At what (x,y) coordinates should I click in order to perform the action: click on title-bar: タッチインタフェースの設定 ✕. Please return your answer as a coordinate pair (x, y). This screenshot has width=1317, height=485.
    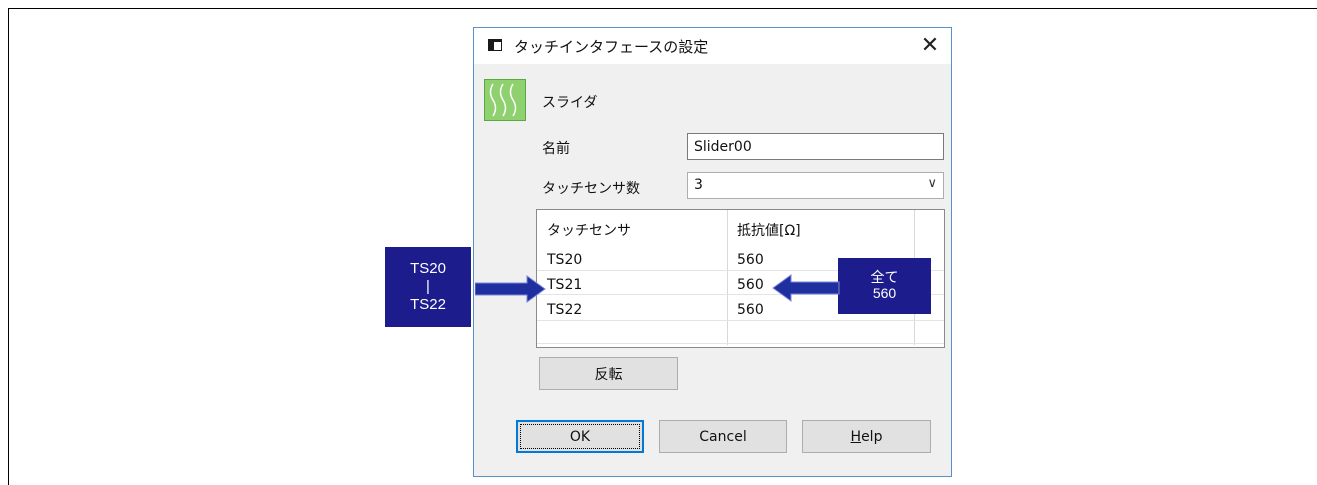
    Looking at the image, I should click on (712, 46).